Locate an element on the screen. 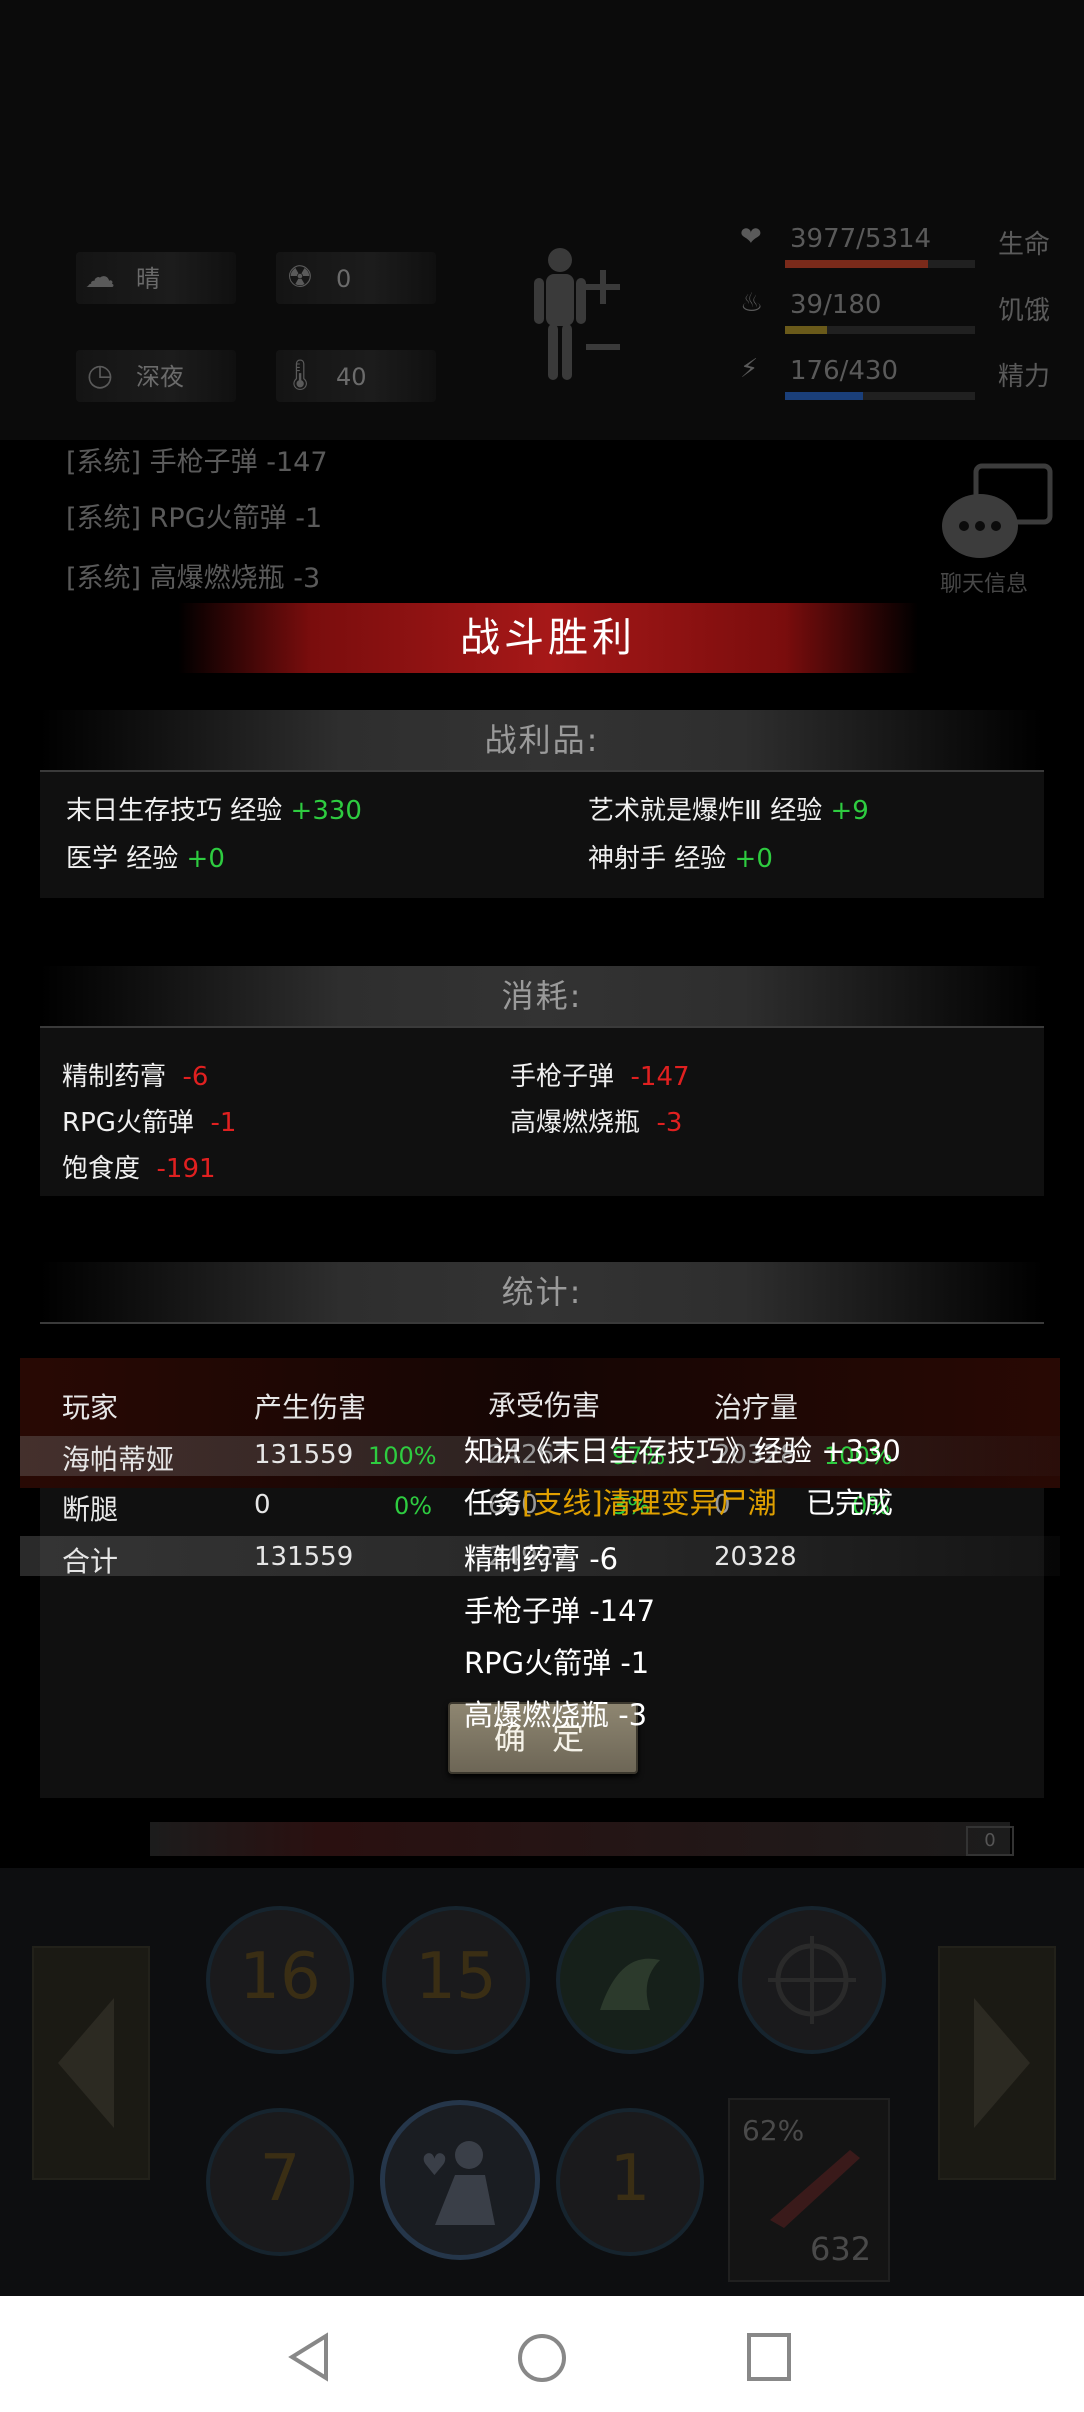  next-page-button is located at coordinates (997, 2063).